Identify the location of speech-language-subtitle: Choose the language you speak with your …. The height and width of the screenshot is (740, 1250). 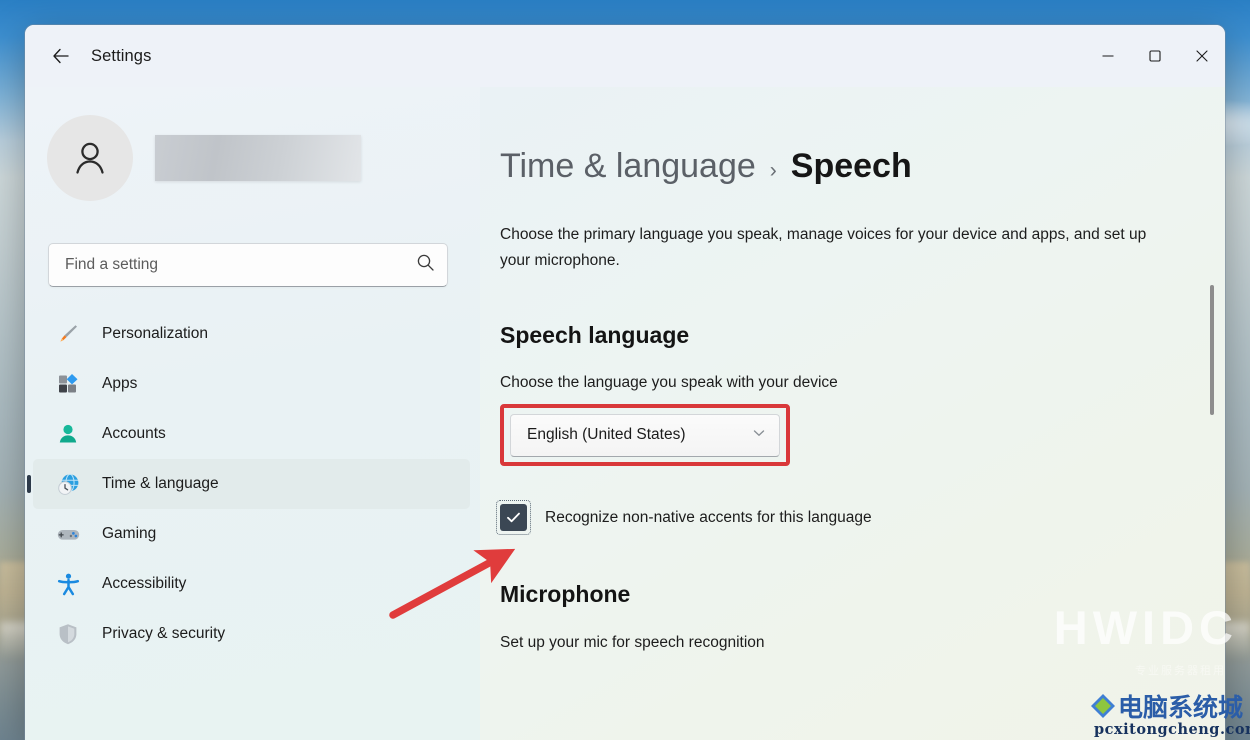
(669, 382).